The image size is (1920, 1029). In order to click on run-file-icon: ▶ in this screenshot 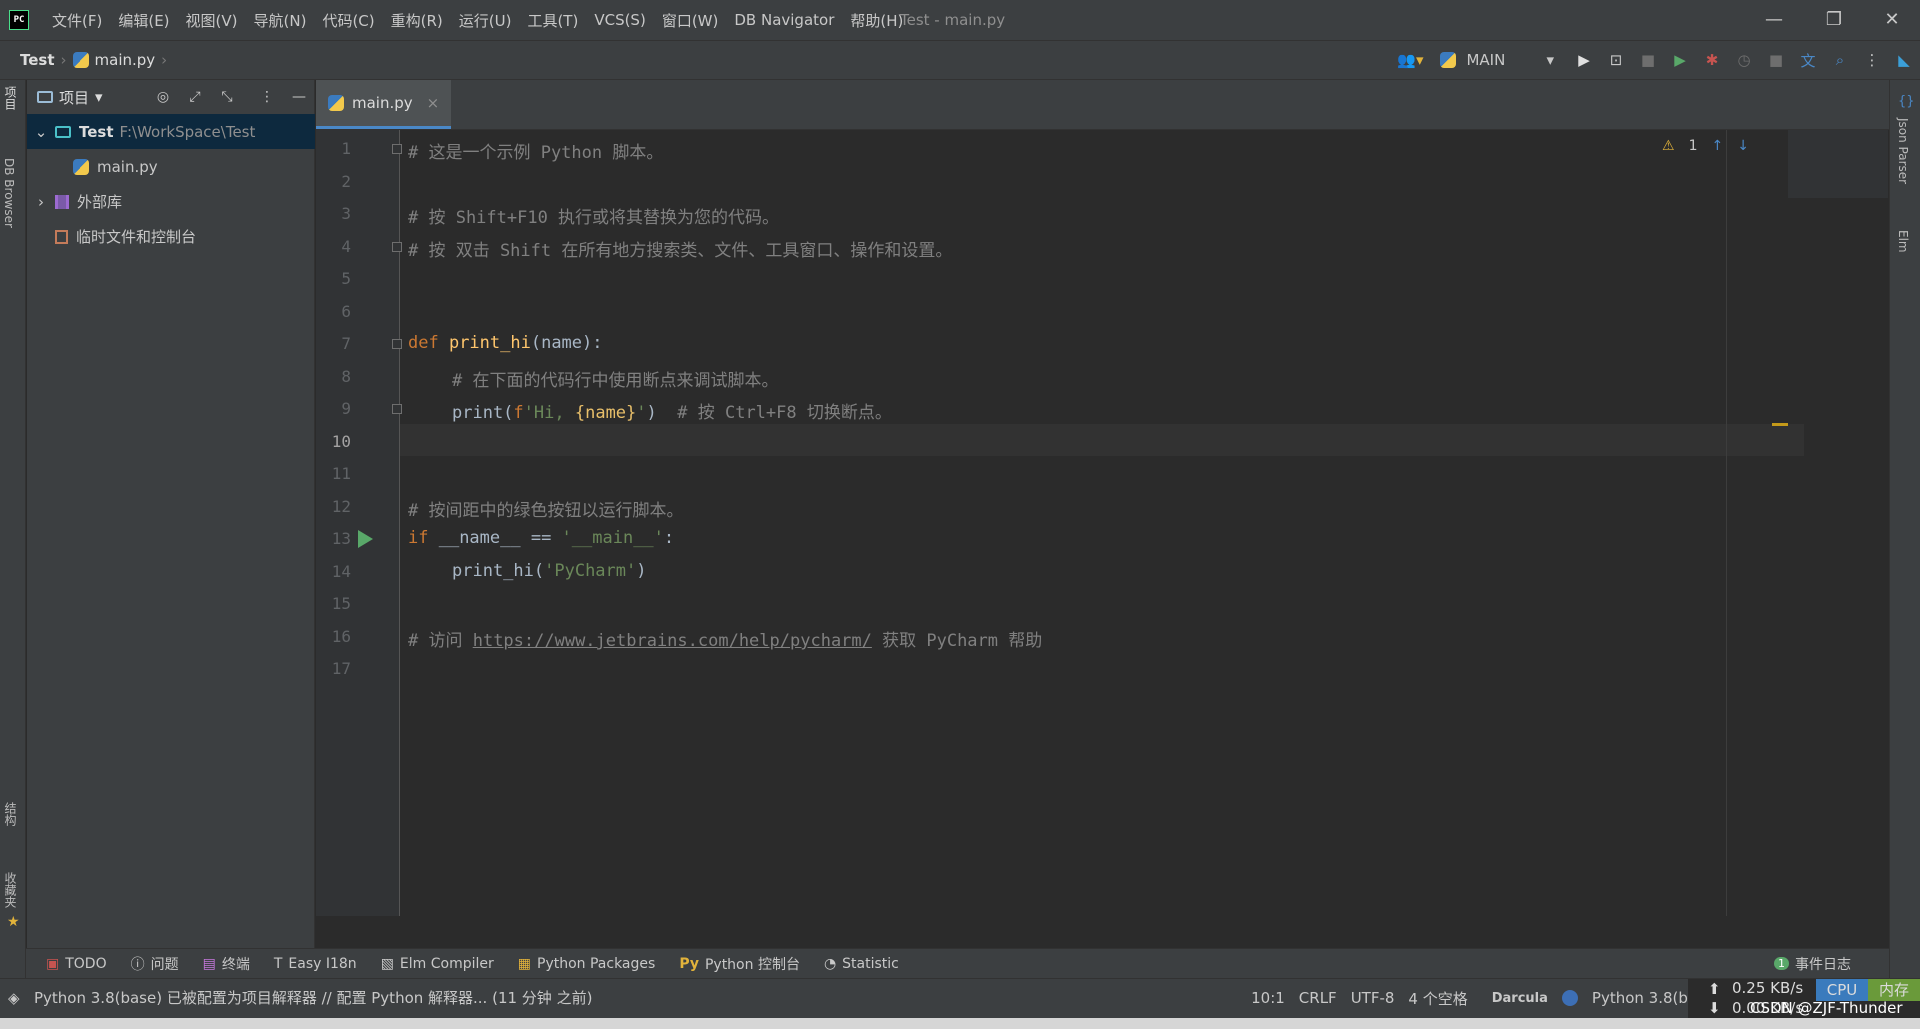, I will do `click(1584, 60)`.